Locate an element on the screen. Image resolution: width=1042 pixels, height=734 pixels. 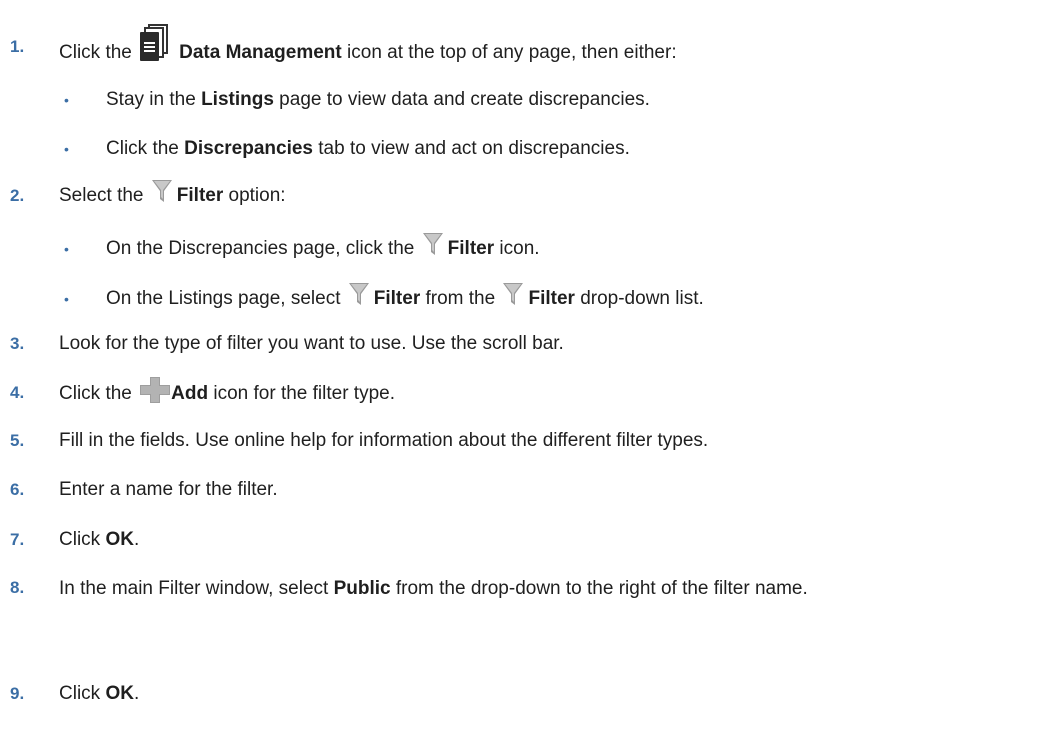
step-text: option: is located at coordinates (254, 196).